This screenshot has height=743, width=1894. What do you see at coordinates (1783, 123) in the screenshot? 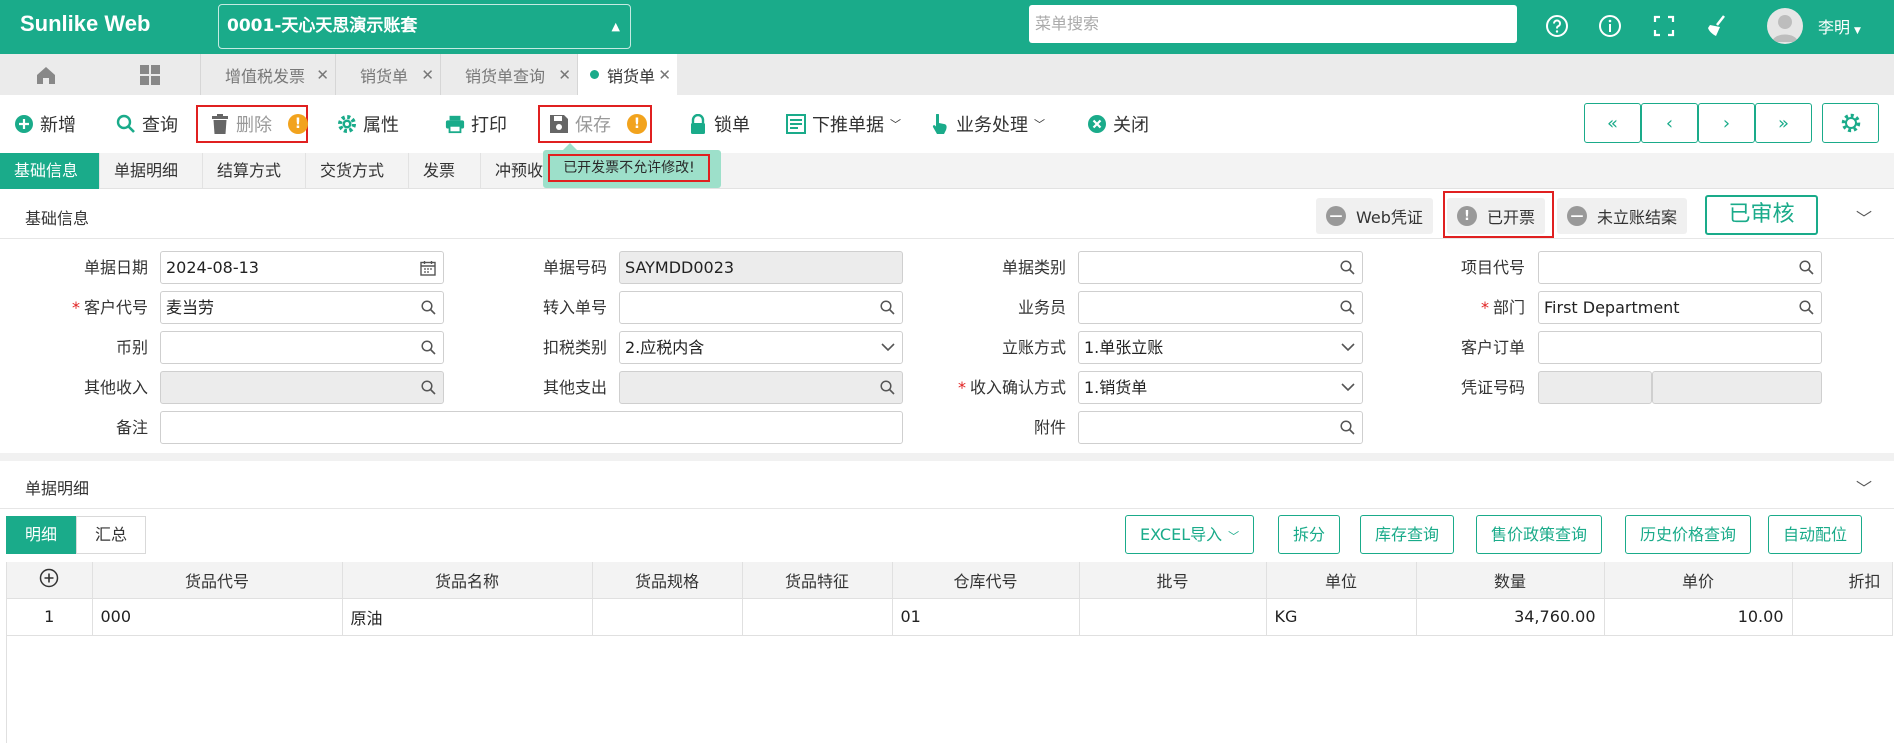
I see `last-record-button: »` at bounding box center [1783, 123].